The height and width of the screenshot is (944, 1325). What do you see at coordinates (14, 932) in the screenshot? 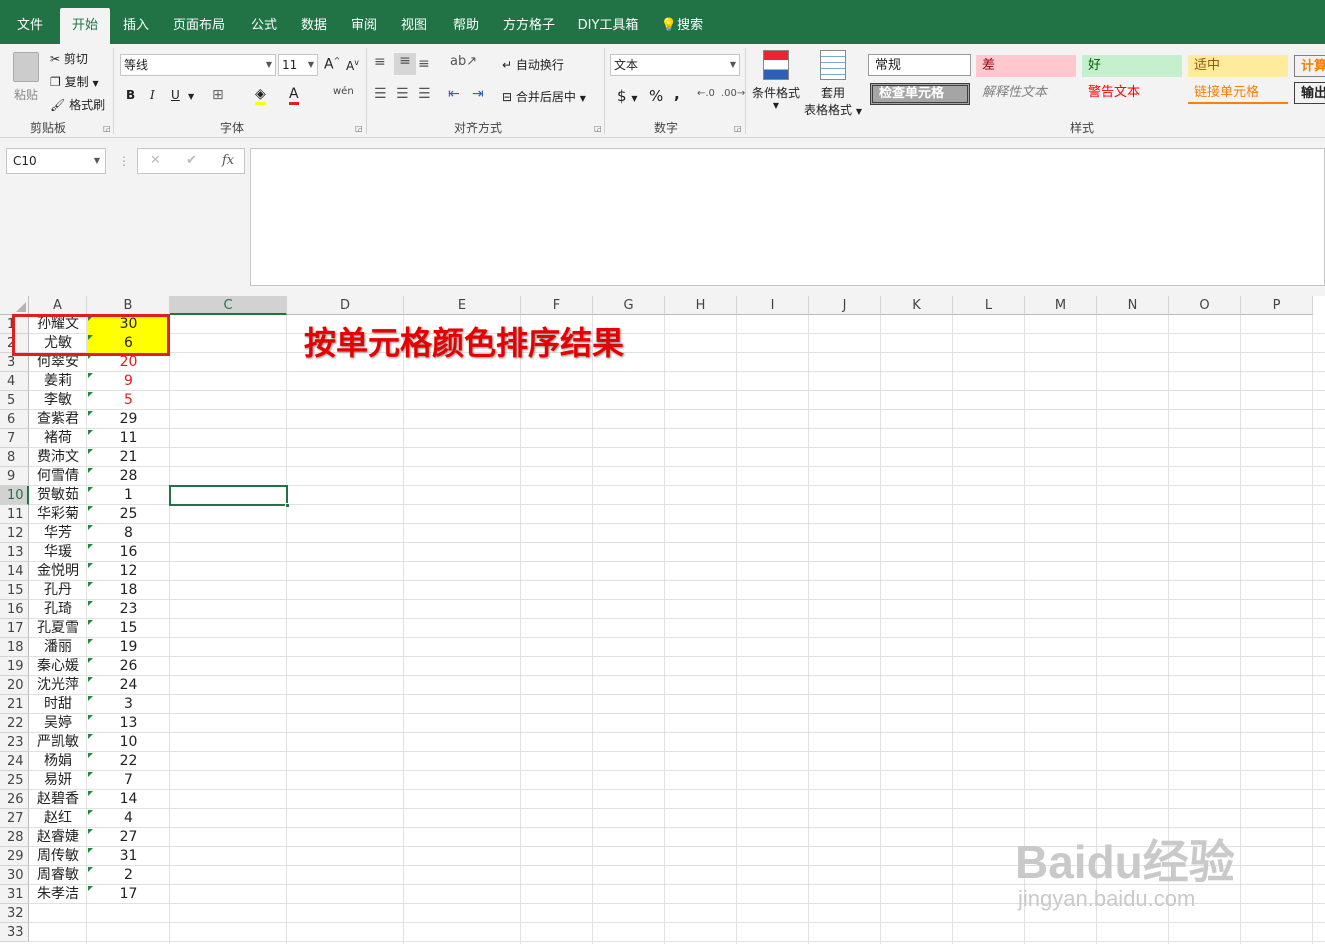
I see `row-header-33: 33` at bounding box center [14, 932].